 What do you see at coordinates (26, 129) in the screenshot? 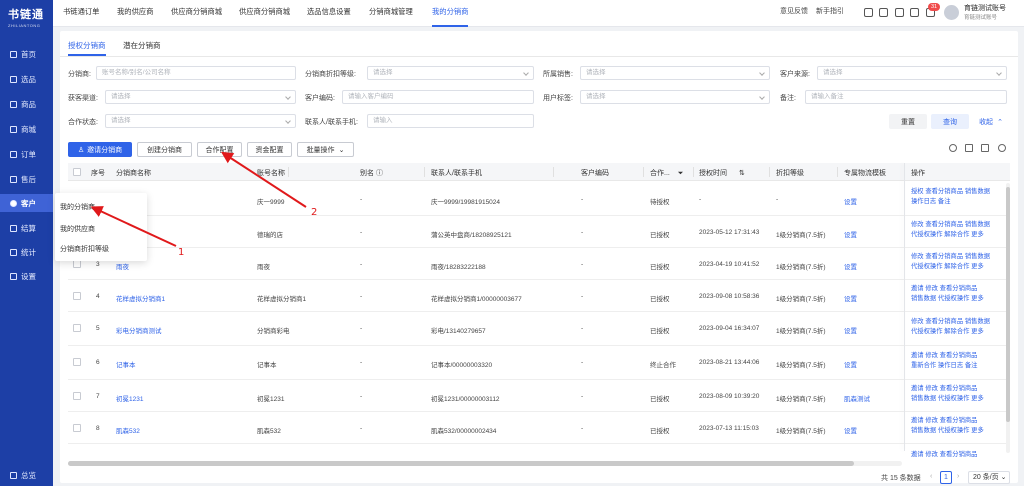
I see `sidebar-item-mall: 商城` at bounding box center [26, 129].